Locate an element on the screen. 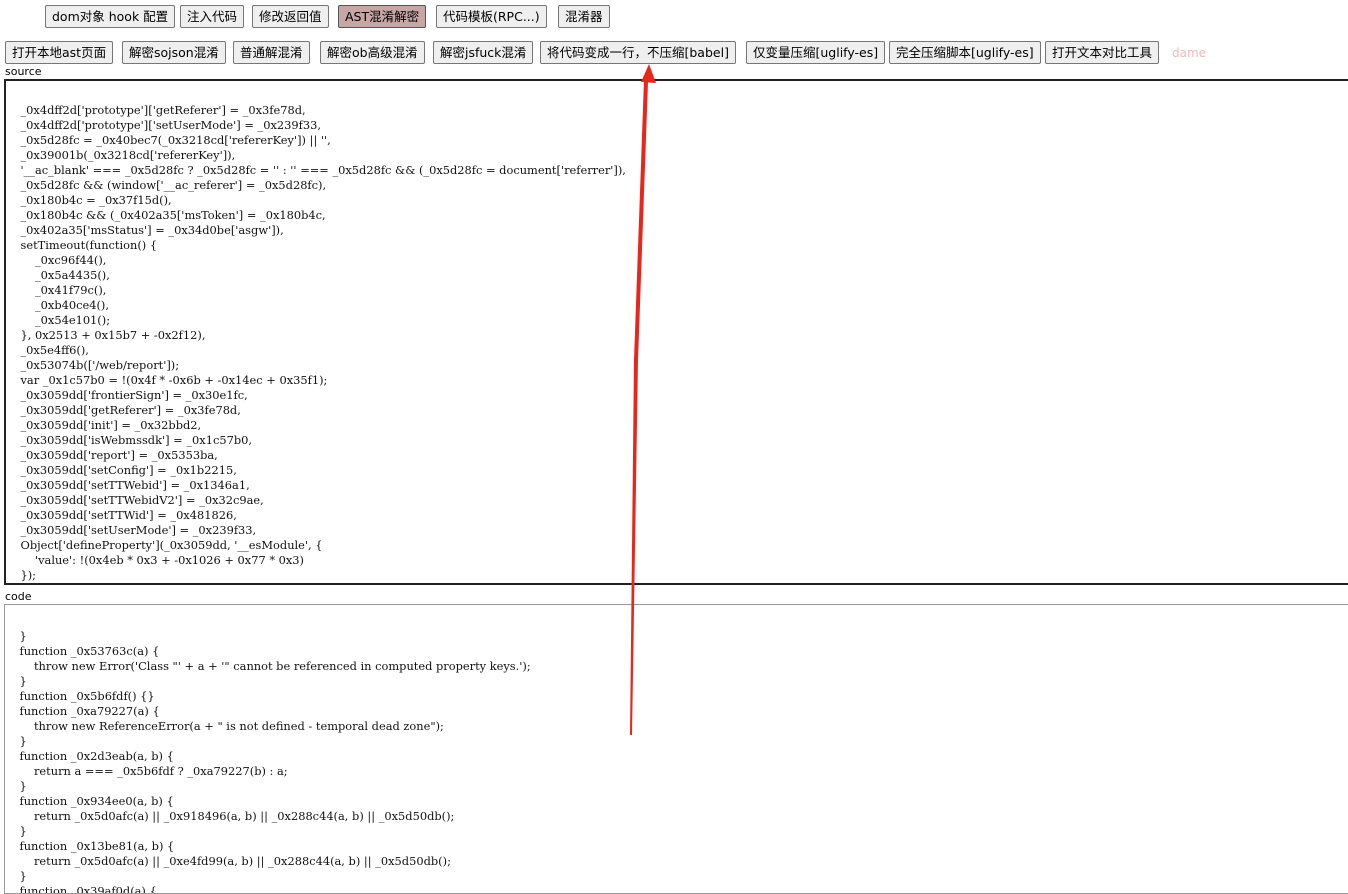 The width and height of the screenshot is (1348, 894). source-code-line: _0x5a4435(), is located at coordinates (58, 275).